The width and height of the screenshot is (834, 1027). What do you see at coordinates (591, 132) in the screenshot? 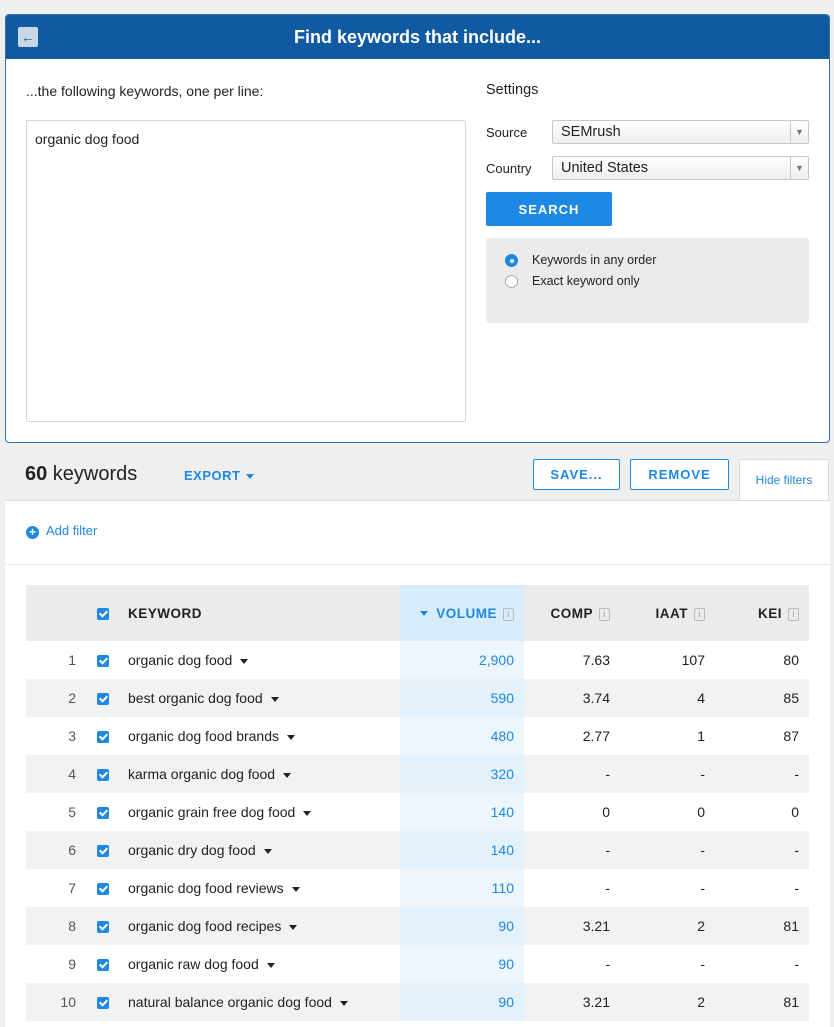
I see `source-value: SEMrush` at bounding box center [591, 132].